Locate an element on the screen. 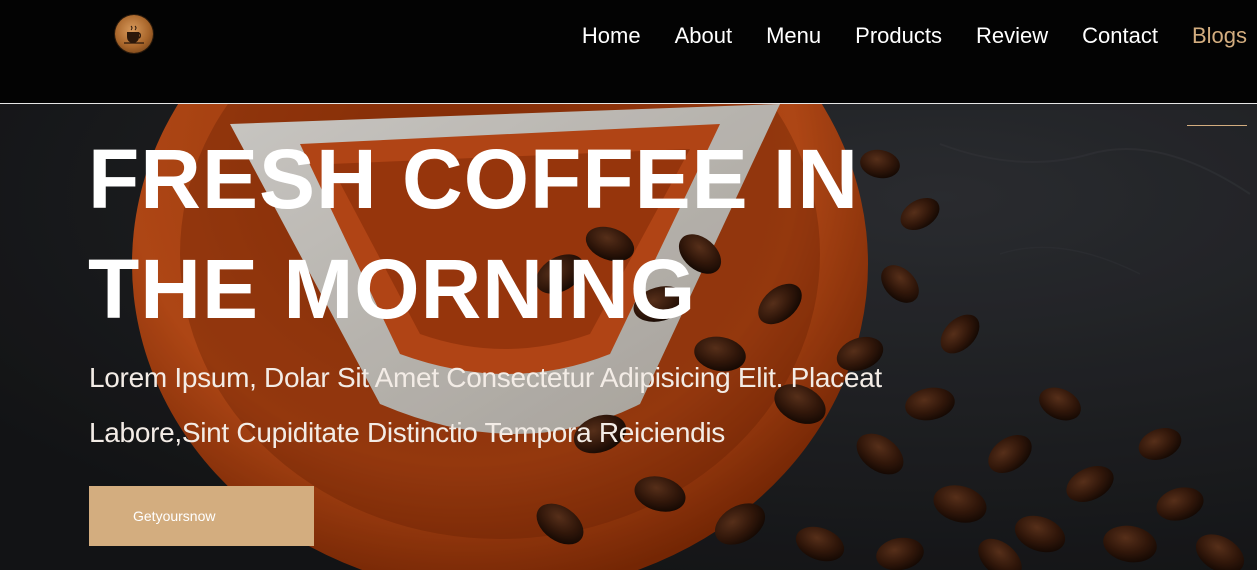  nav-home: Home is located at coordinates (611, 36).